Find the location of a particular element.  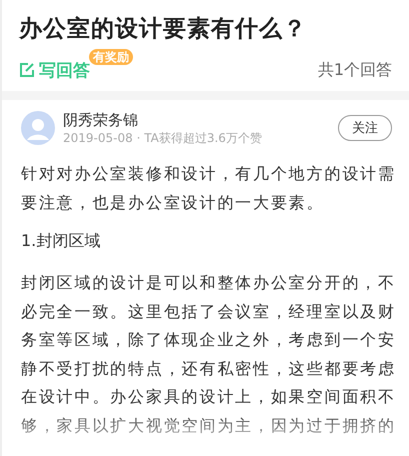

reward-badge: 有奖励 is located at coordinates (111, 56).